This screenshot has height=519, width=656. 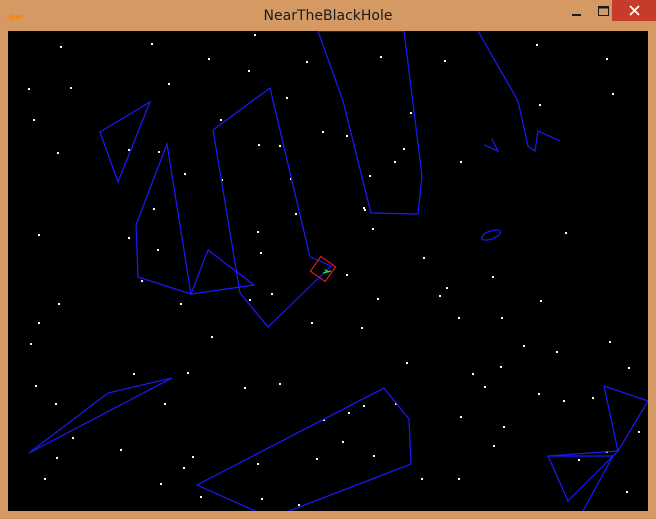 I want to click on minimize-button, so click(x=577, y=10).